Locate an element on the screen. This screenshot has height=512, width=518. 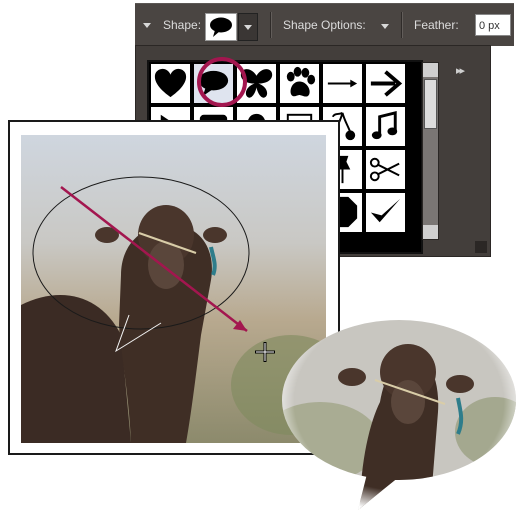
thin-arrow-icon is located at coordinates (342, 83).